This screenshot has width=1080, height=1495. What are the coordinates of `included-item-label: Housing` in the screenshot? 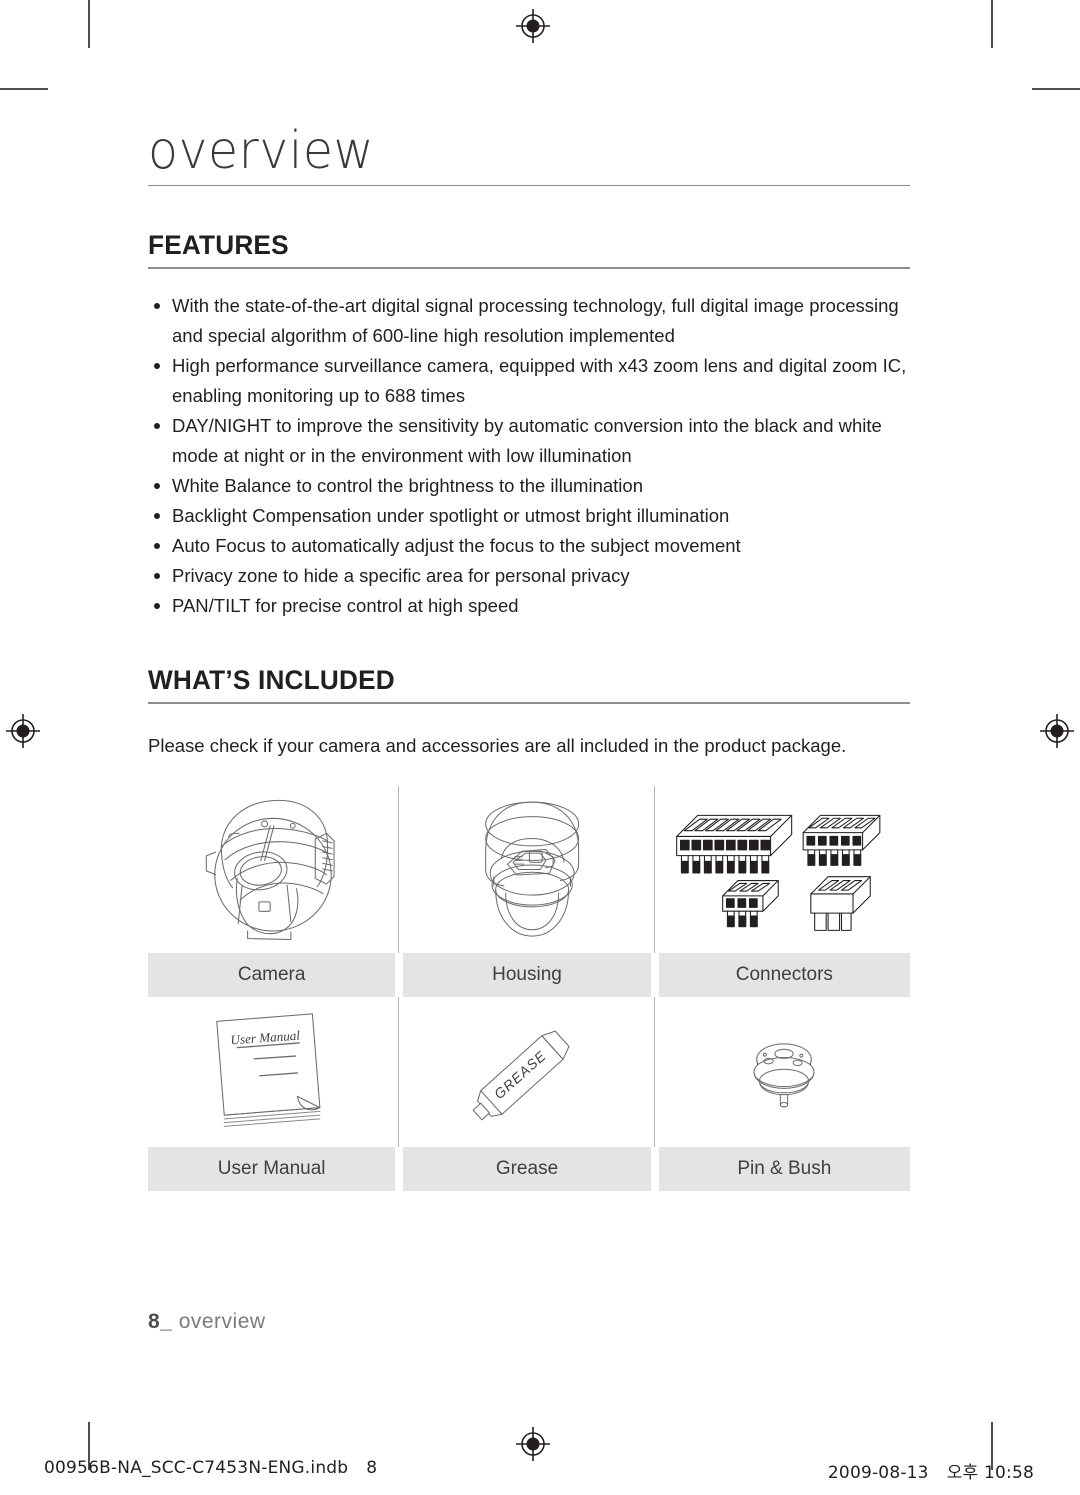 It's located at (529, 975).